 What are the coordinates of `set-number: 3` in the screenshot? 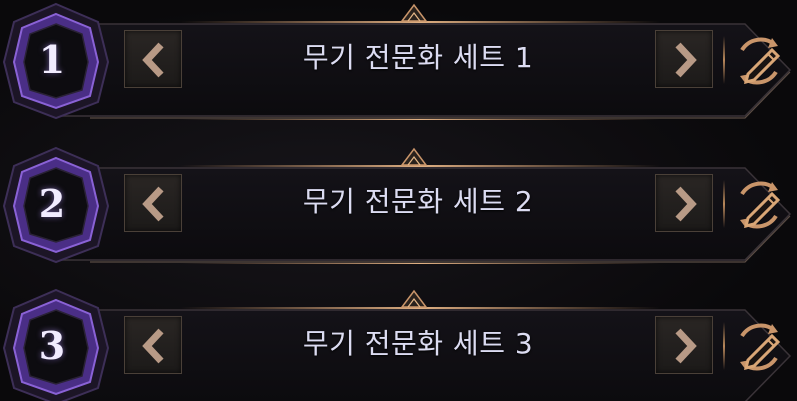 It's located at (52, 345).